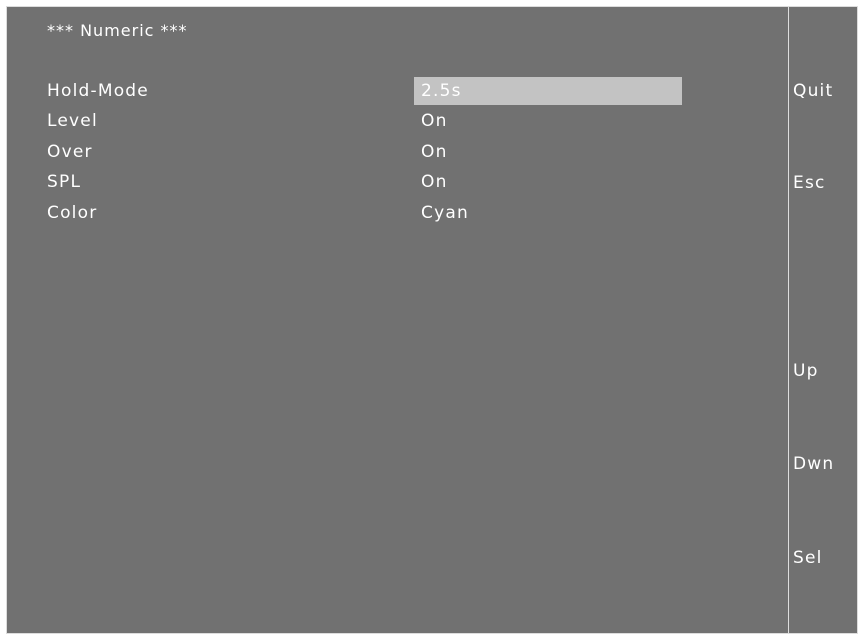  I want to click on menu-item-level-value: On, so click(434, 121).